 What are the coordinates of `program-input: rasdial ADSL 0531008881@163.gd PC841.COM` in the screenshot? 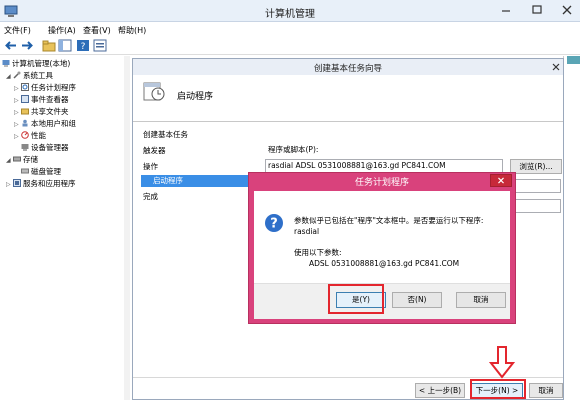 It's located at (384, 166).